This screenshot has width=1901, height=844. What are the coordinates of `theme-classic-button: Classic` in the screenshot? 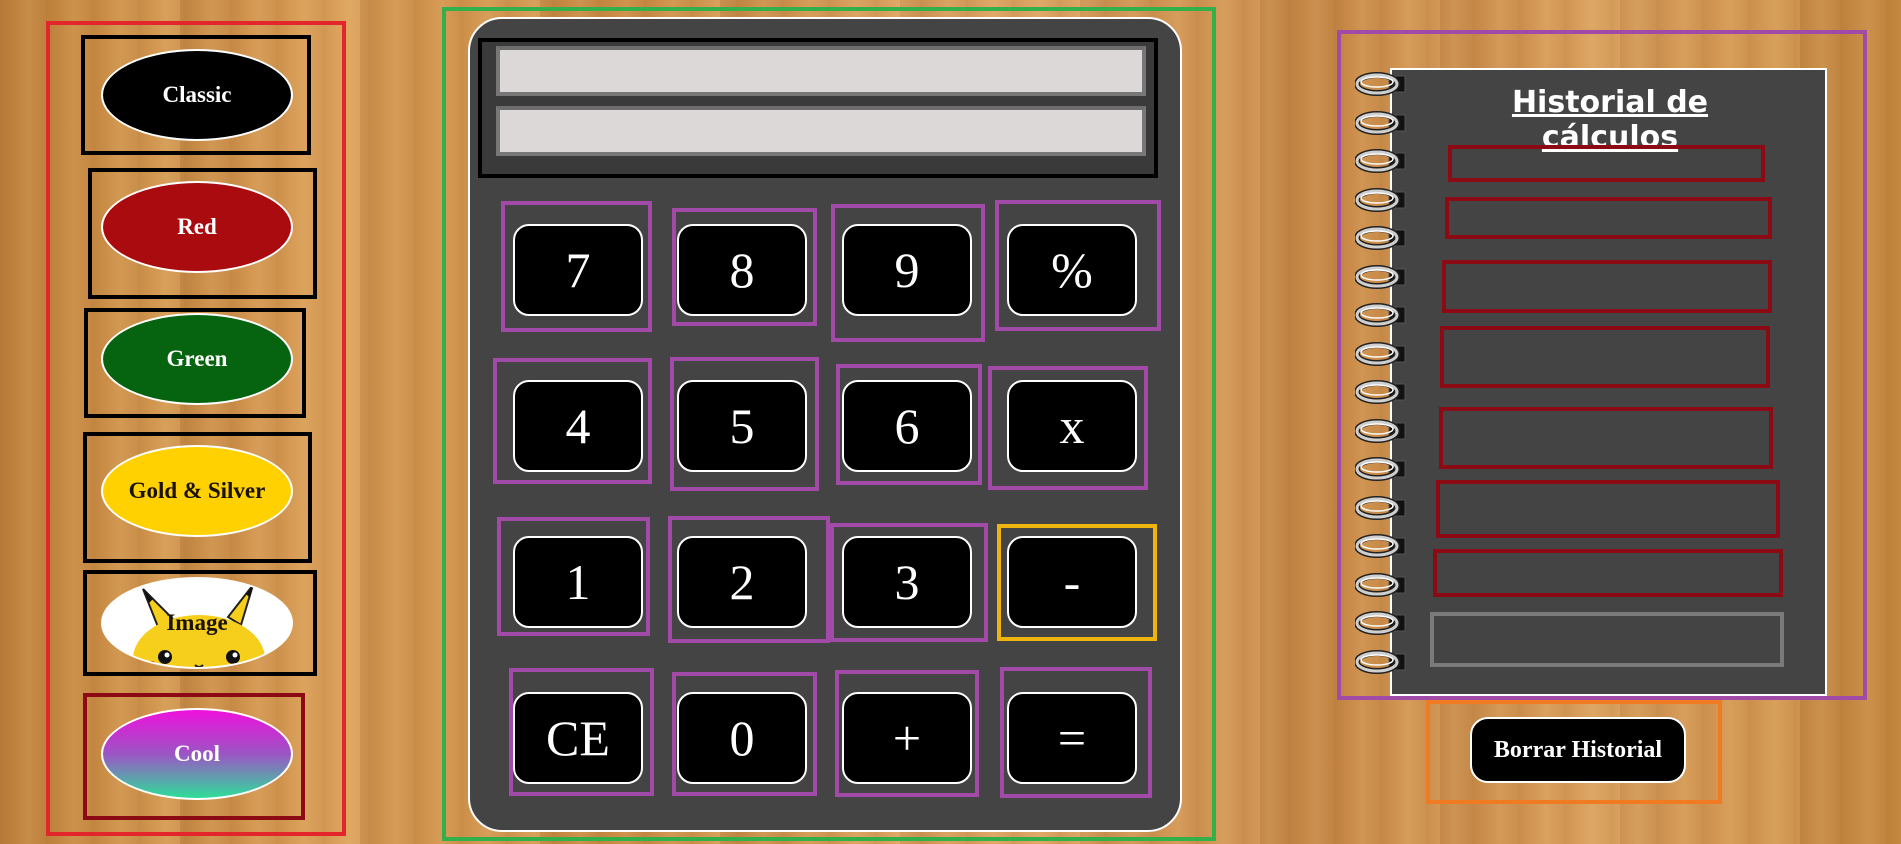 It's located at (197, 95).